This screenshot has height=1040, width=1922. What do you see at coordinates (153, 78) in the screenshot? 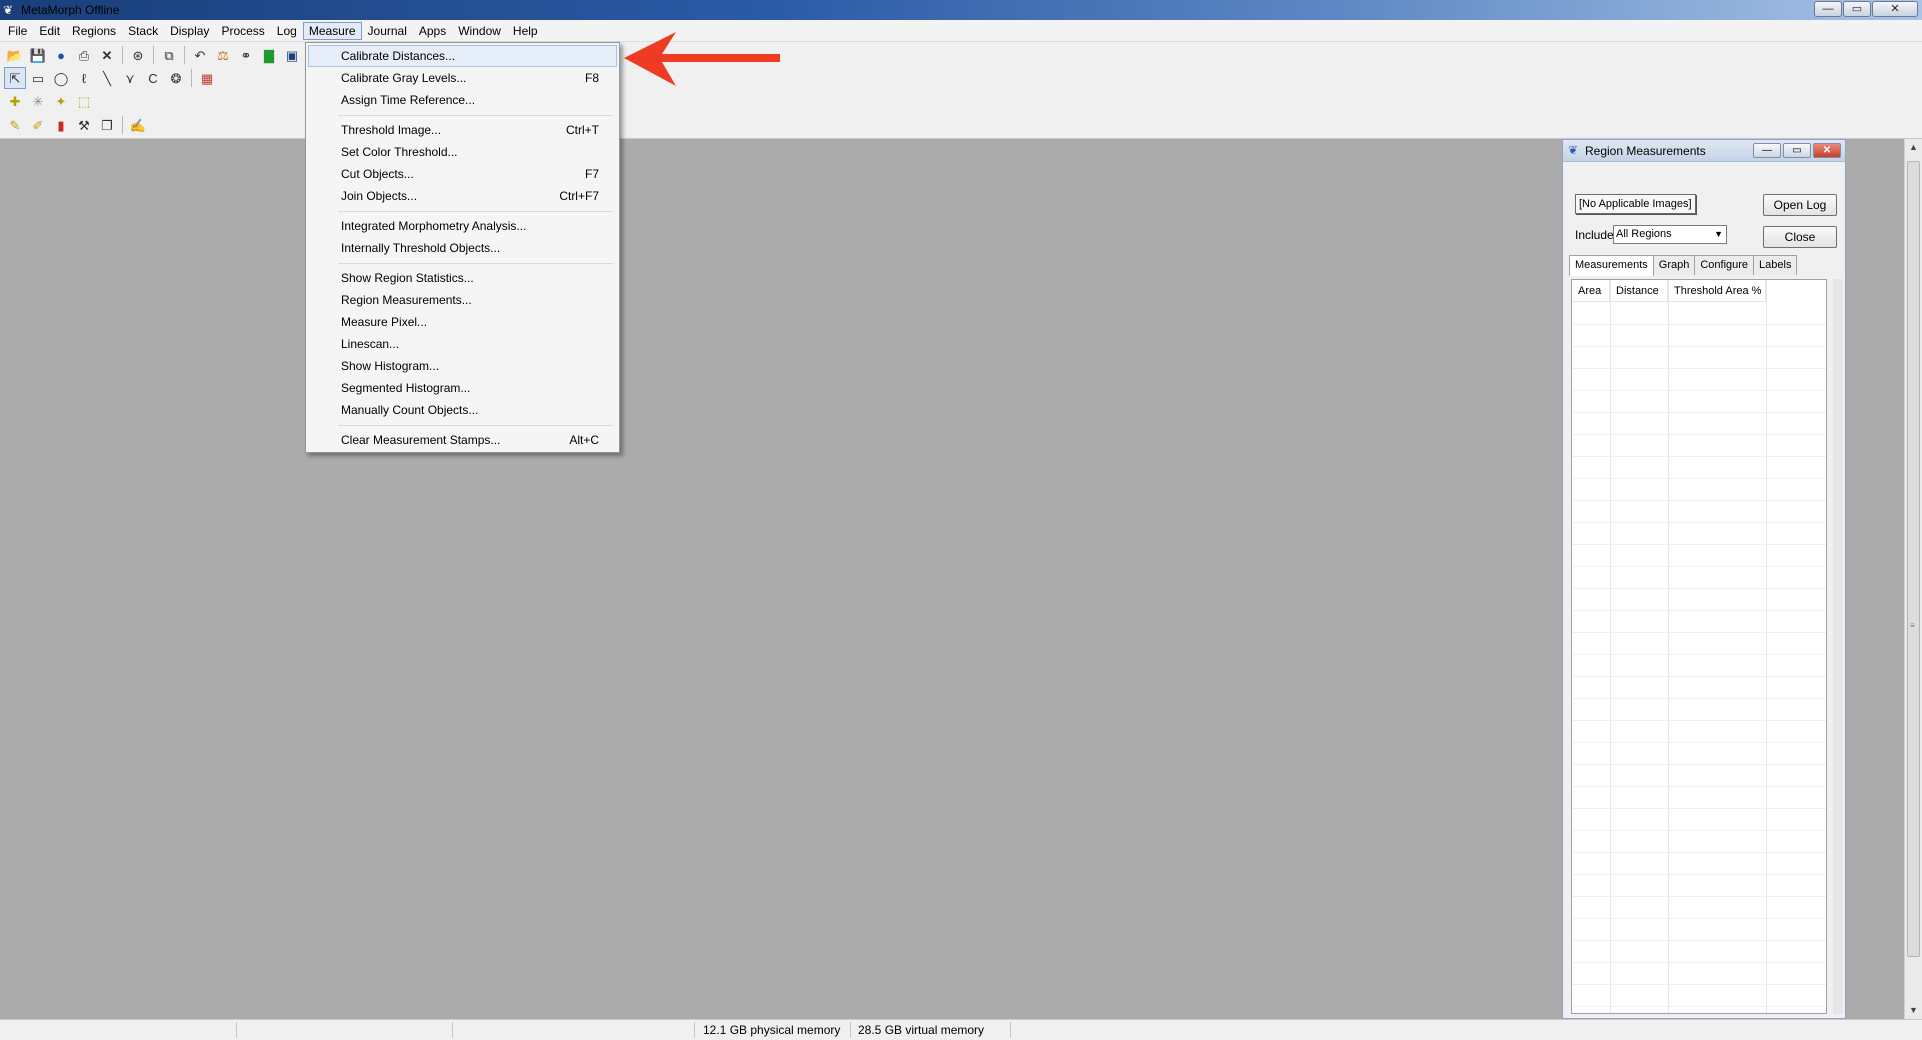
I see `curve-region-icon: C` at bounding box center [153, 78].